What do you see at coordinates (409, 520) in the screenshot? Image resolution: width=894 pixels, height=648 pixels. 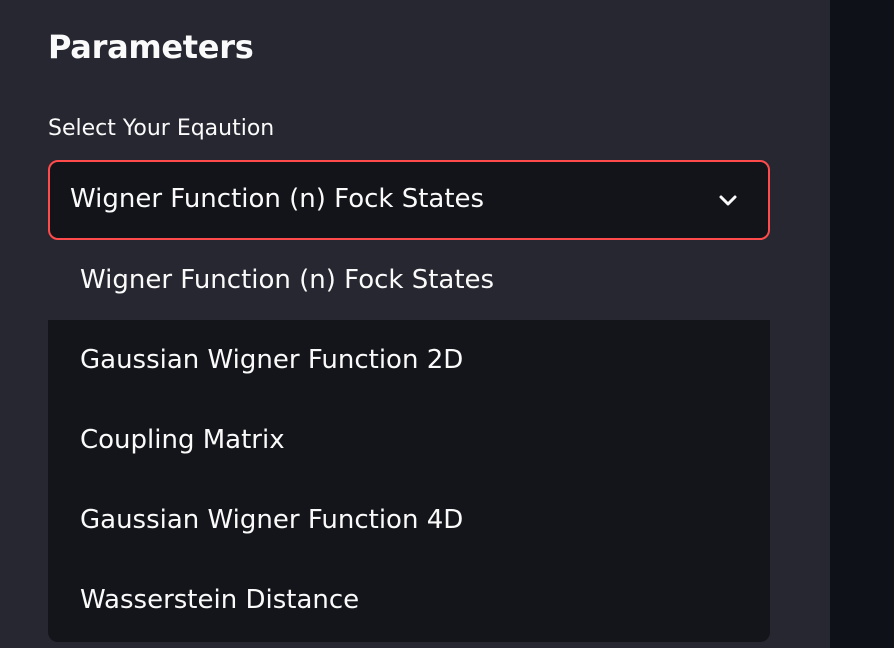 I see `dropdown-option: Gaussian Wigner Function 4D` at bounding box center [409, 520].